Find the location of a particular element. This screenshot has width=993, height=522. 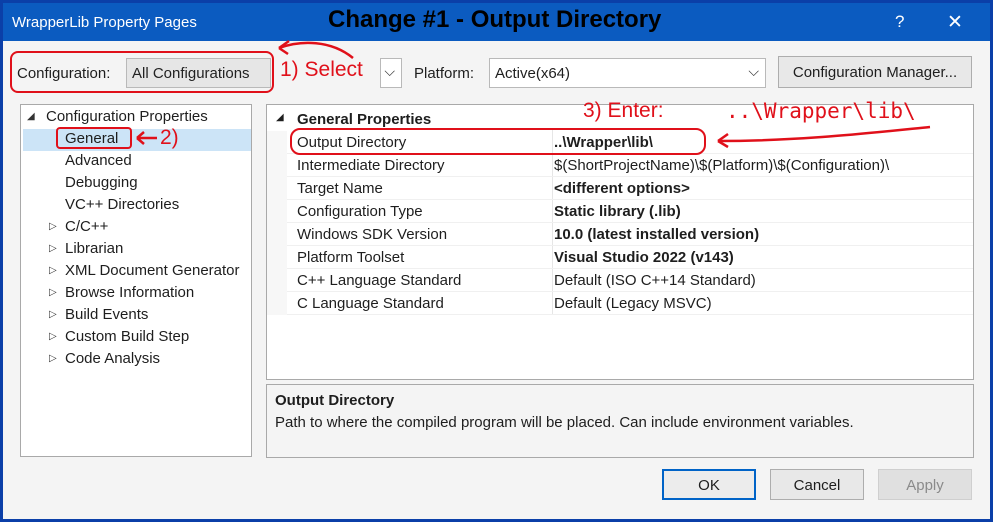

tree-item-debugging: Debugging is located at coordinates (101, 184).